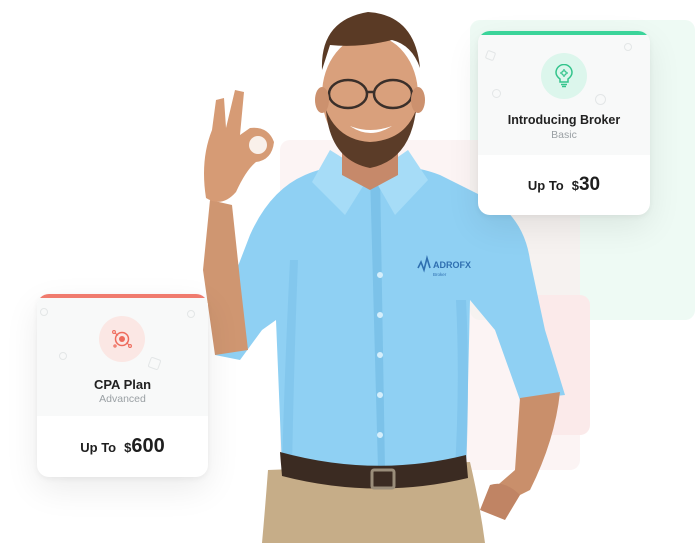 This screenshot has height=543, width=695. I want to click on shirt-logo-text: ADROFX, so click(452, 265).